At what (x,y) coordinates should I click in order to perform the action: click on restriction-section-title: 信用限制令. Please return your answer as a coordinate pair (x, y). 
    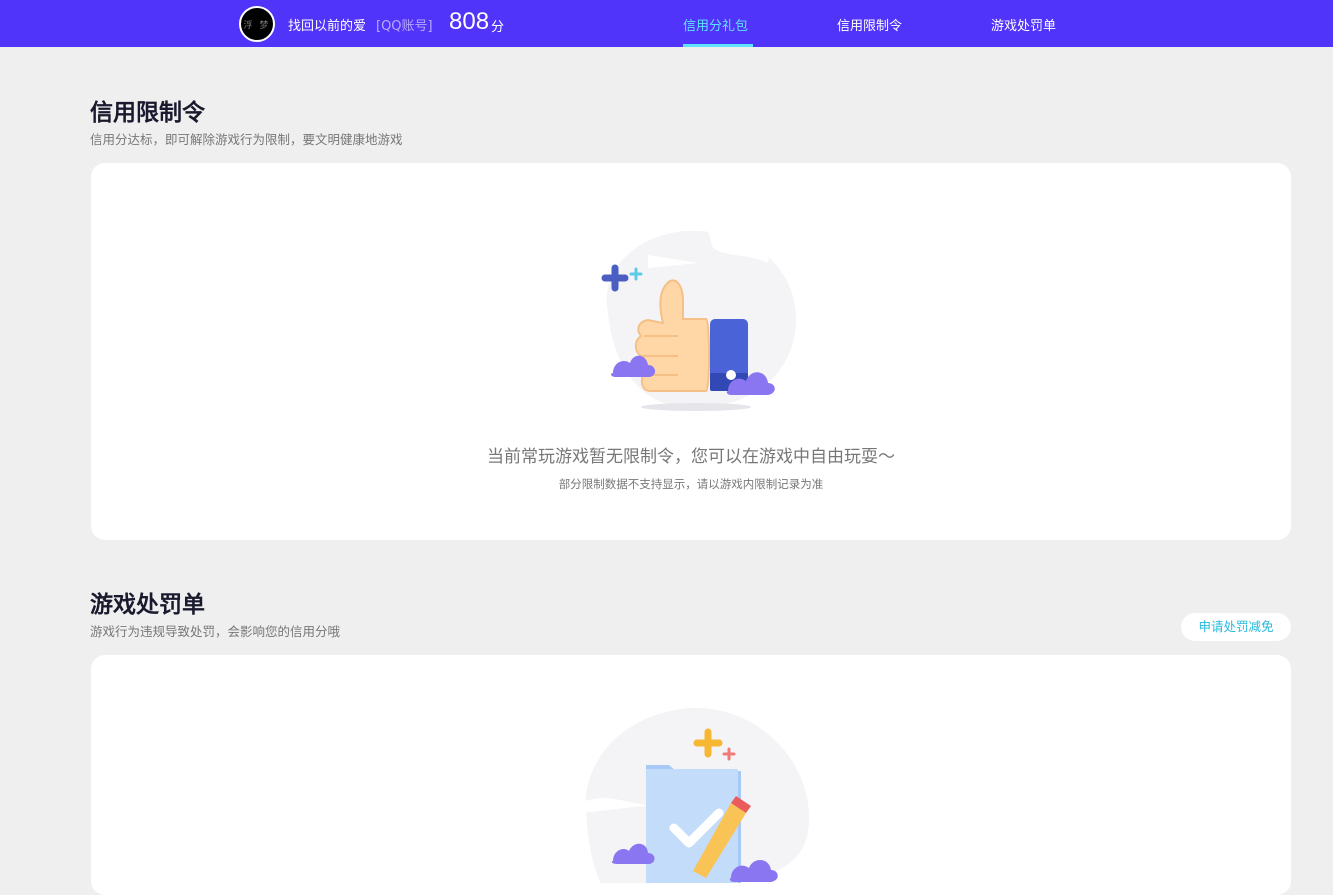
    Looking at the image, I should click on (147, 113).